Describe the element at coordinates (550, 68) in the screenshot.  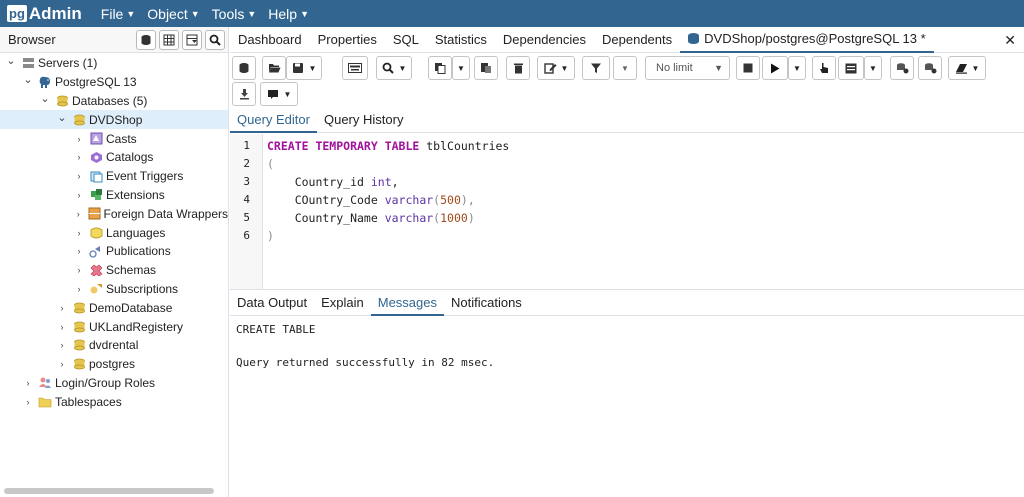
I see `edit-pen-icon` at that location.